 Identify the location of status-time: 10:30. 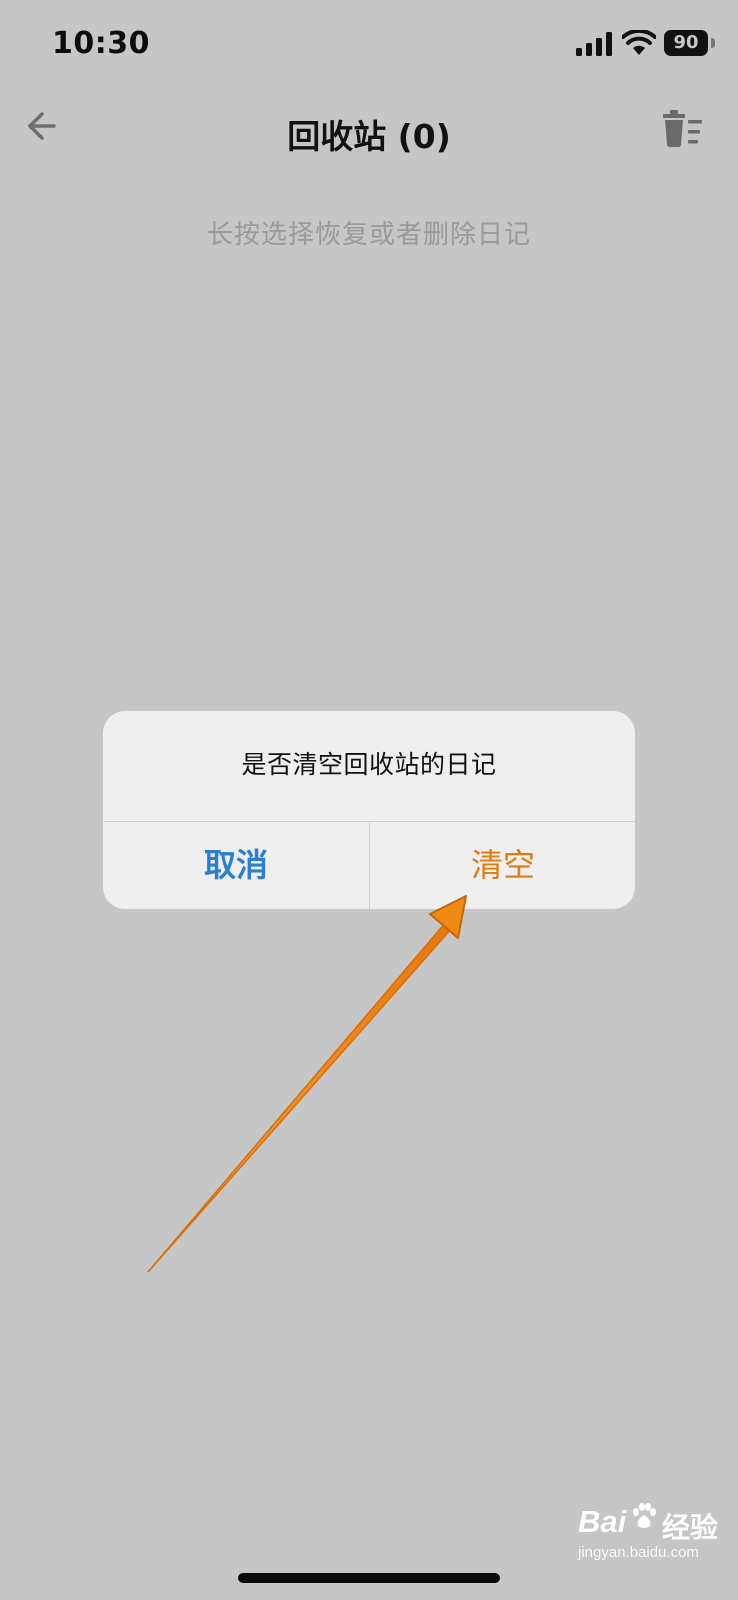
(101, 43).